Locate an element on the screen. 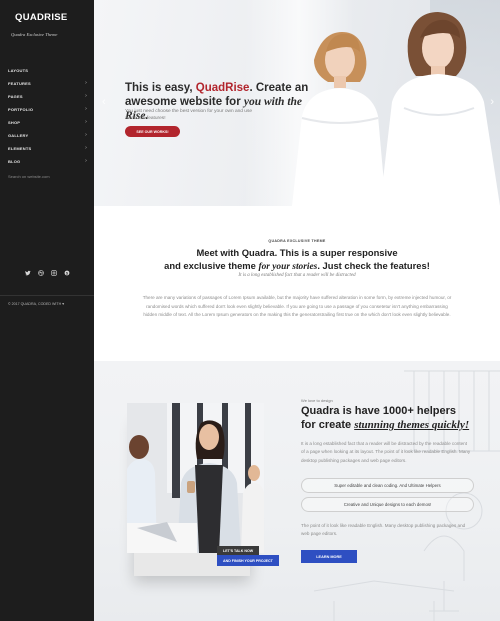 The image size is (500, 621). nav-item-shop: SHOP › is located at coordinates (47, 122).